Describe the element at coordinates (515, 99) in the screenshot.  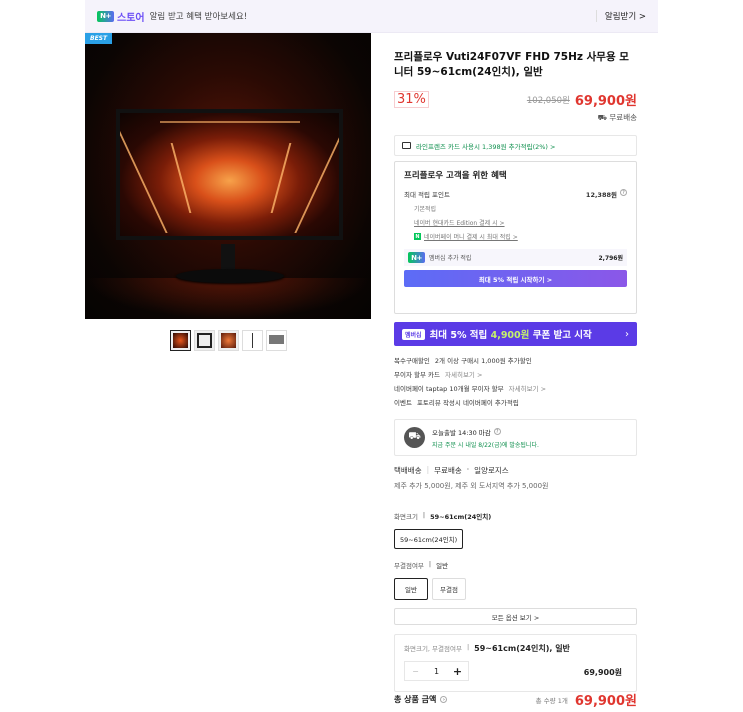
I see `price-row: 31% 102,050원 69,900원` at that location.